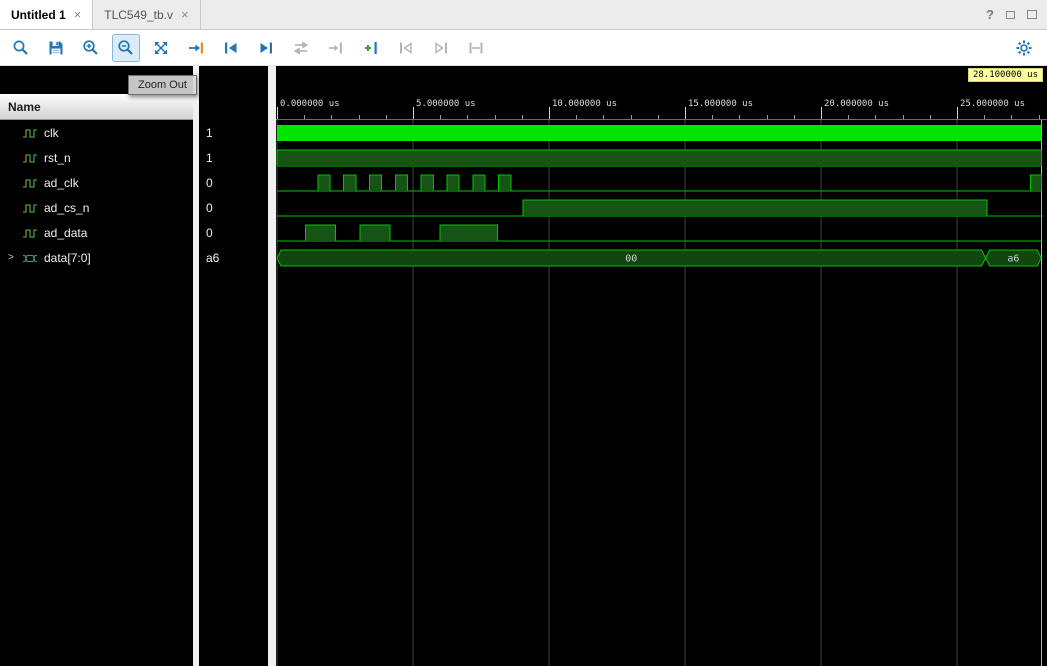 Image resolution: width=1047 pixels, height=666 pixels. What do you see at coordinates (233, 366) in the screenshot?
I see `signal-values-panel: Value 11000a6` at bounding box center [233, 366].